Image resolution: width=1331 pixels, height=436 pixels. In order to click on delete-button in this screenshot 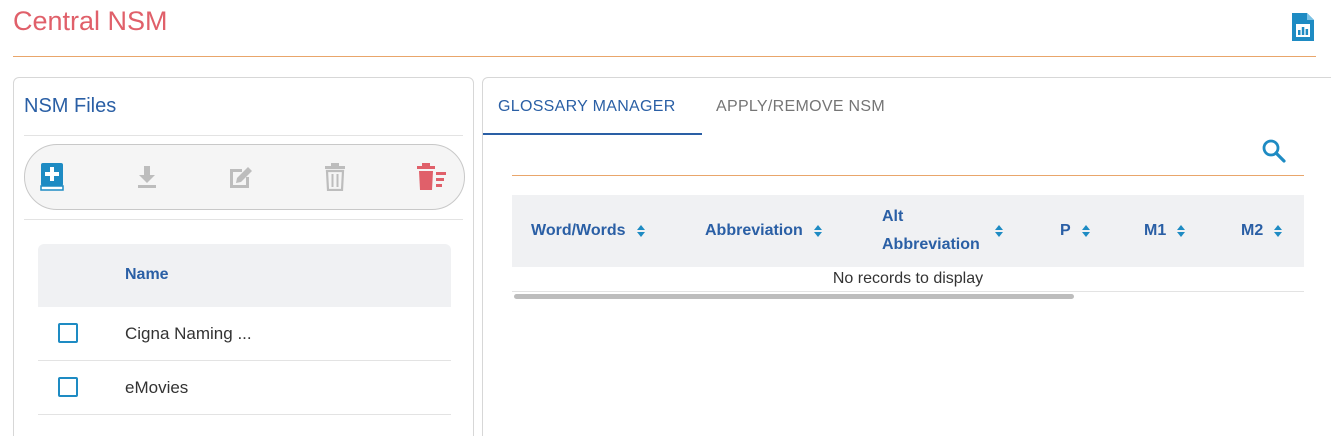, I will do `click(335, 177)`.